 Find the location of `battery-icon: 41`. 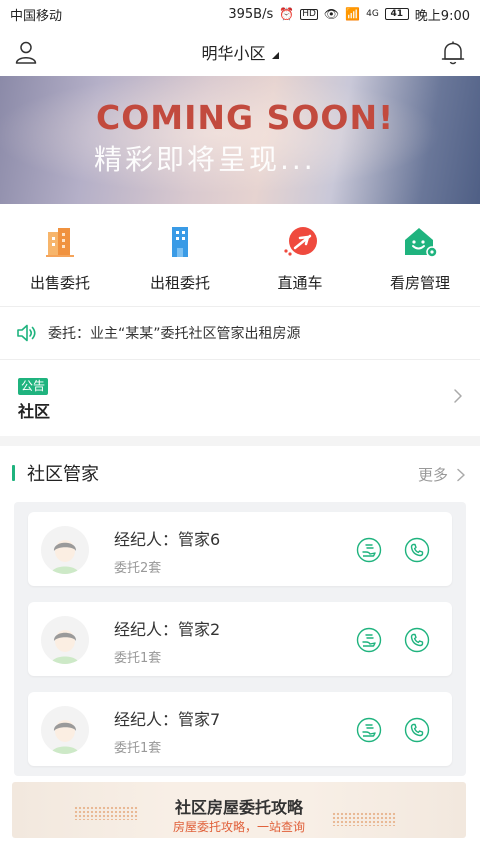

battery-icon: 41 is located at coordinates (396, 14).